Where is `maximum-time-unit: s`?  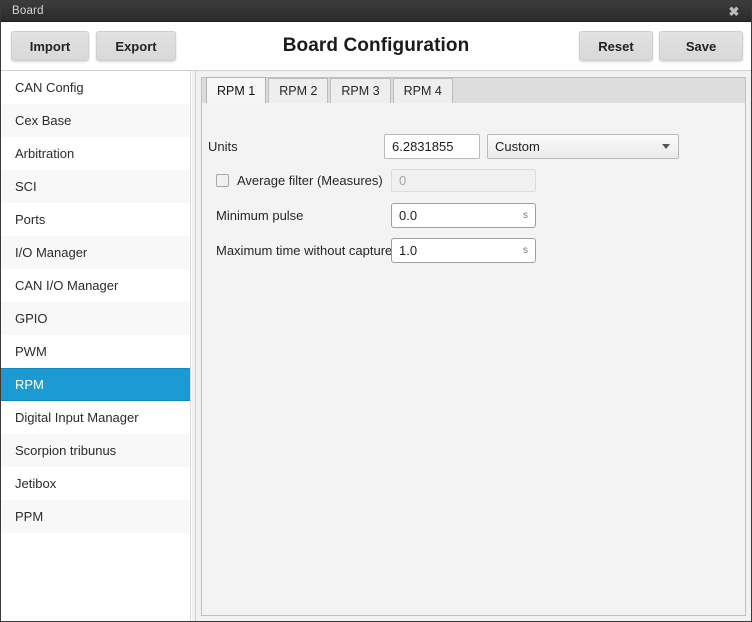
maximum-time-unit: s is located at coordinates (525, 250).